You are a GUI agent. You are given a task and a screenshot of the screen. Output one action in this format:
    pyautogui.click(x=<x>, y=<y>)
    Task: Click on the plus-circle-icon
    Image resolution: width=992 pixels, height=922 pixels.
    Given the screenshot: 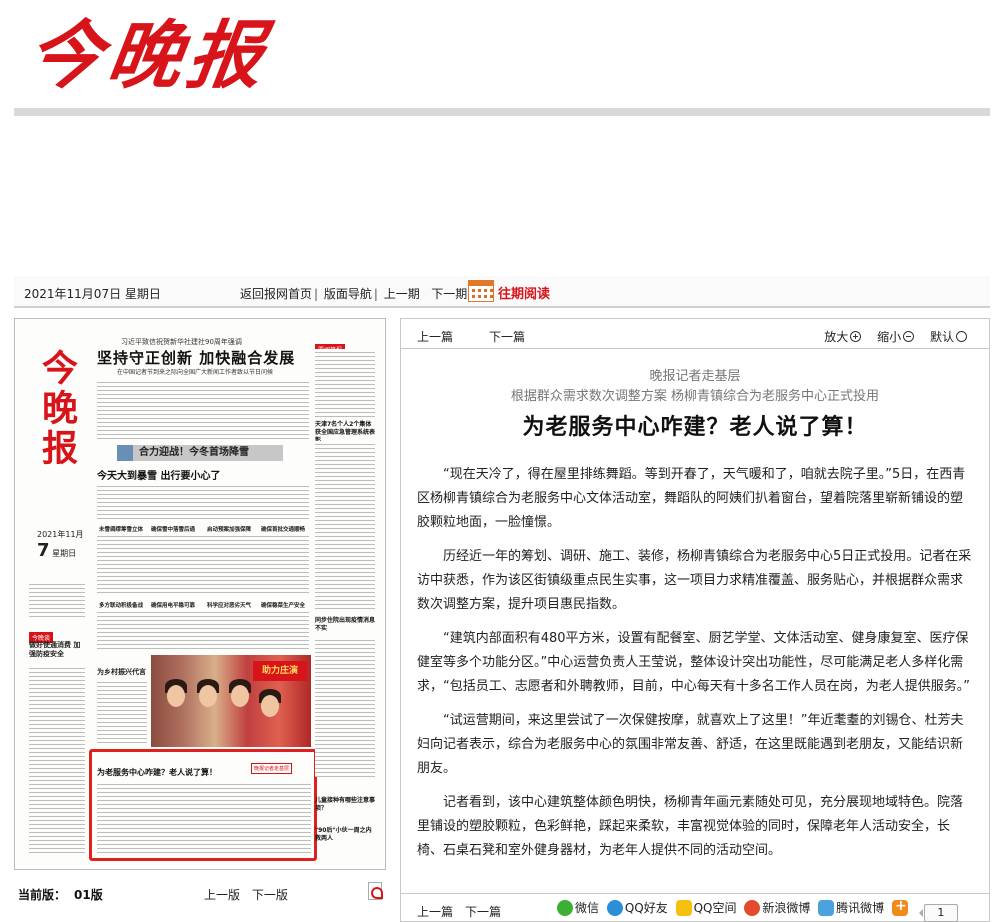 What is the action you would take?
    pyautogui.click(x=856, y=336)
    